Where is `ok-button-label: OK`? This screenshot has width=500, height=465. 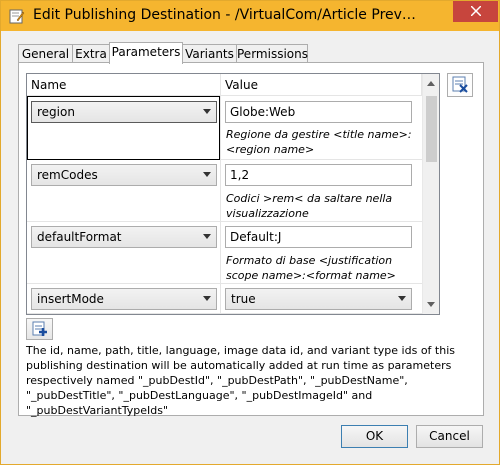
ok-button-label: OK is located at coordinates (374, 436).